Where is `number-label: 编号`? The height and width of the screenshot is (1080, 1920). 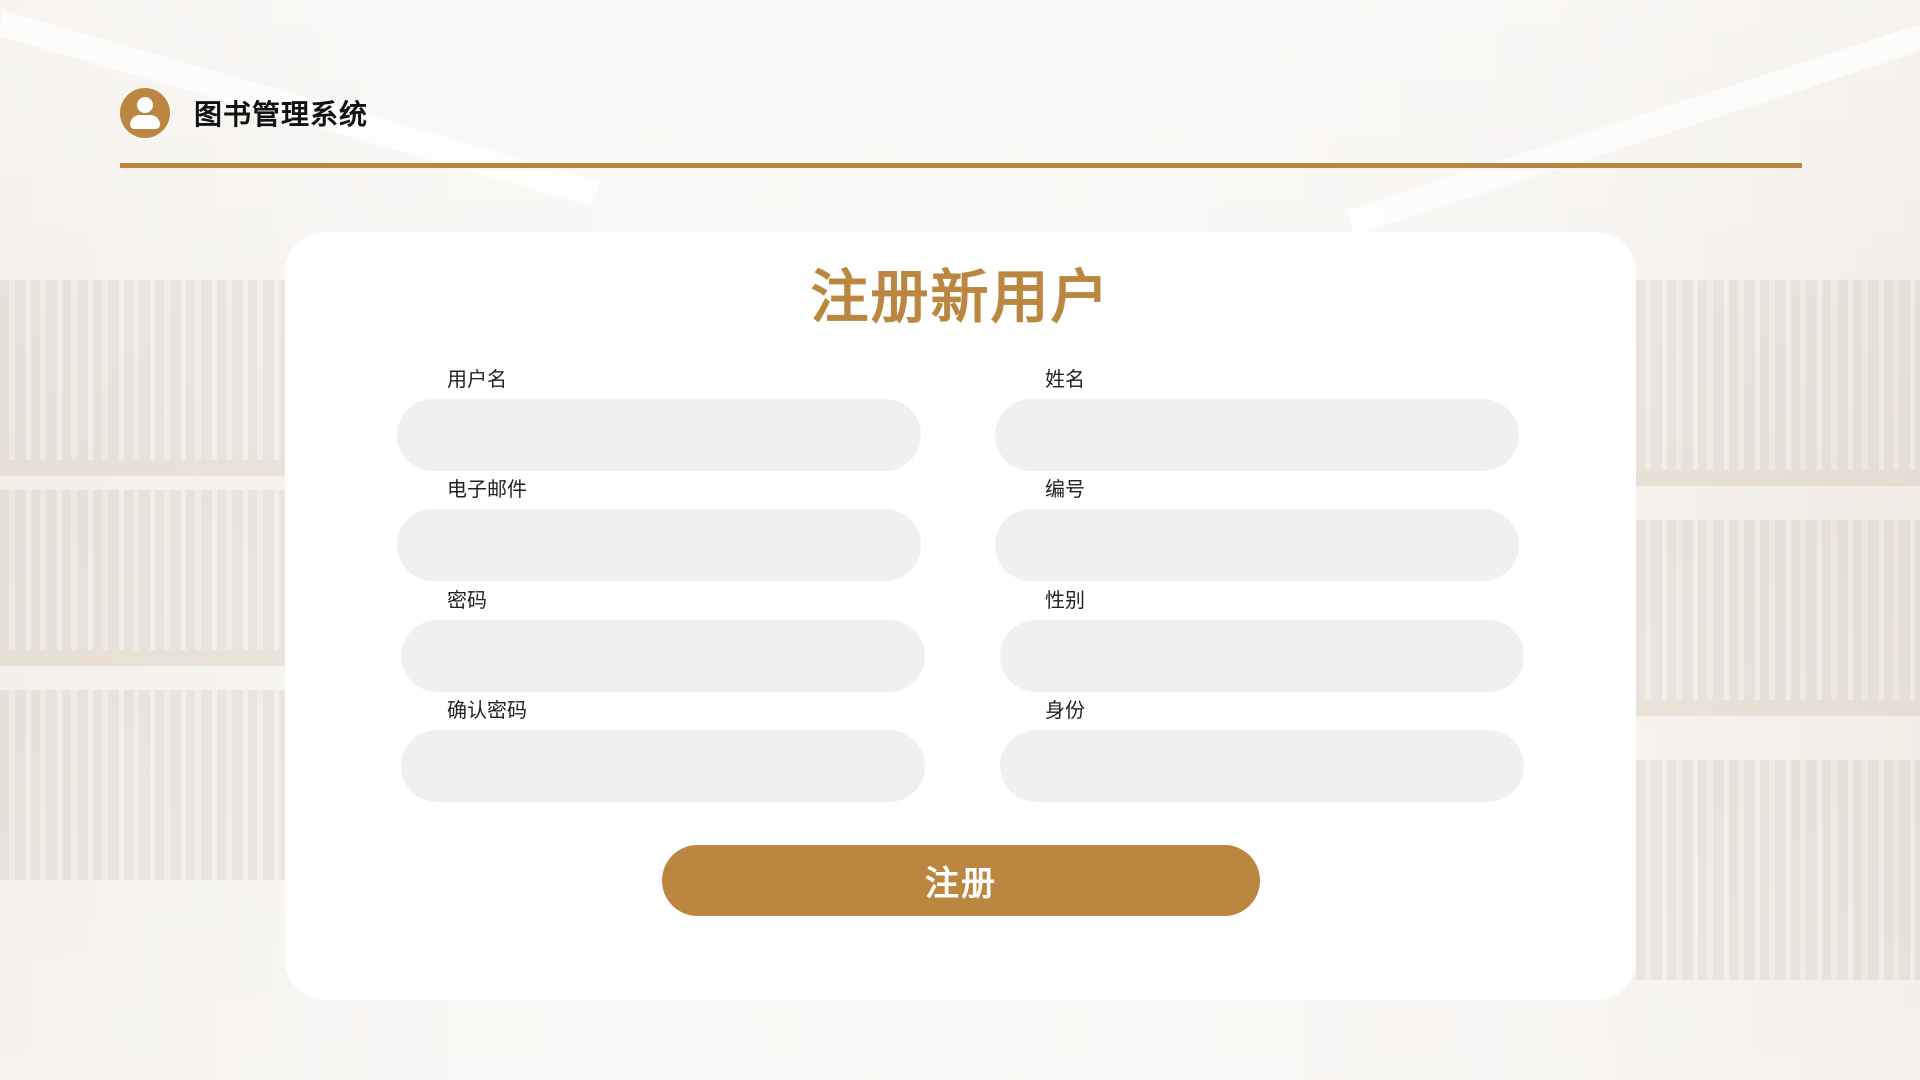 number-label: 编号 is located at coordinates (1065, 489).